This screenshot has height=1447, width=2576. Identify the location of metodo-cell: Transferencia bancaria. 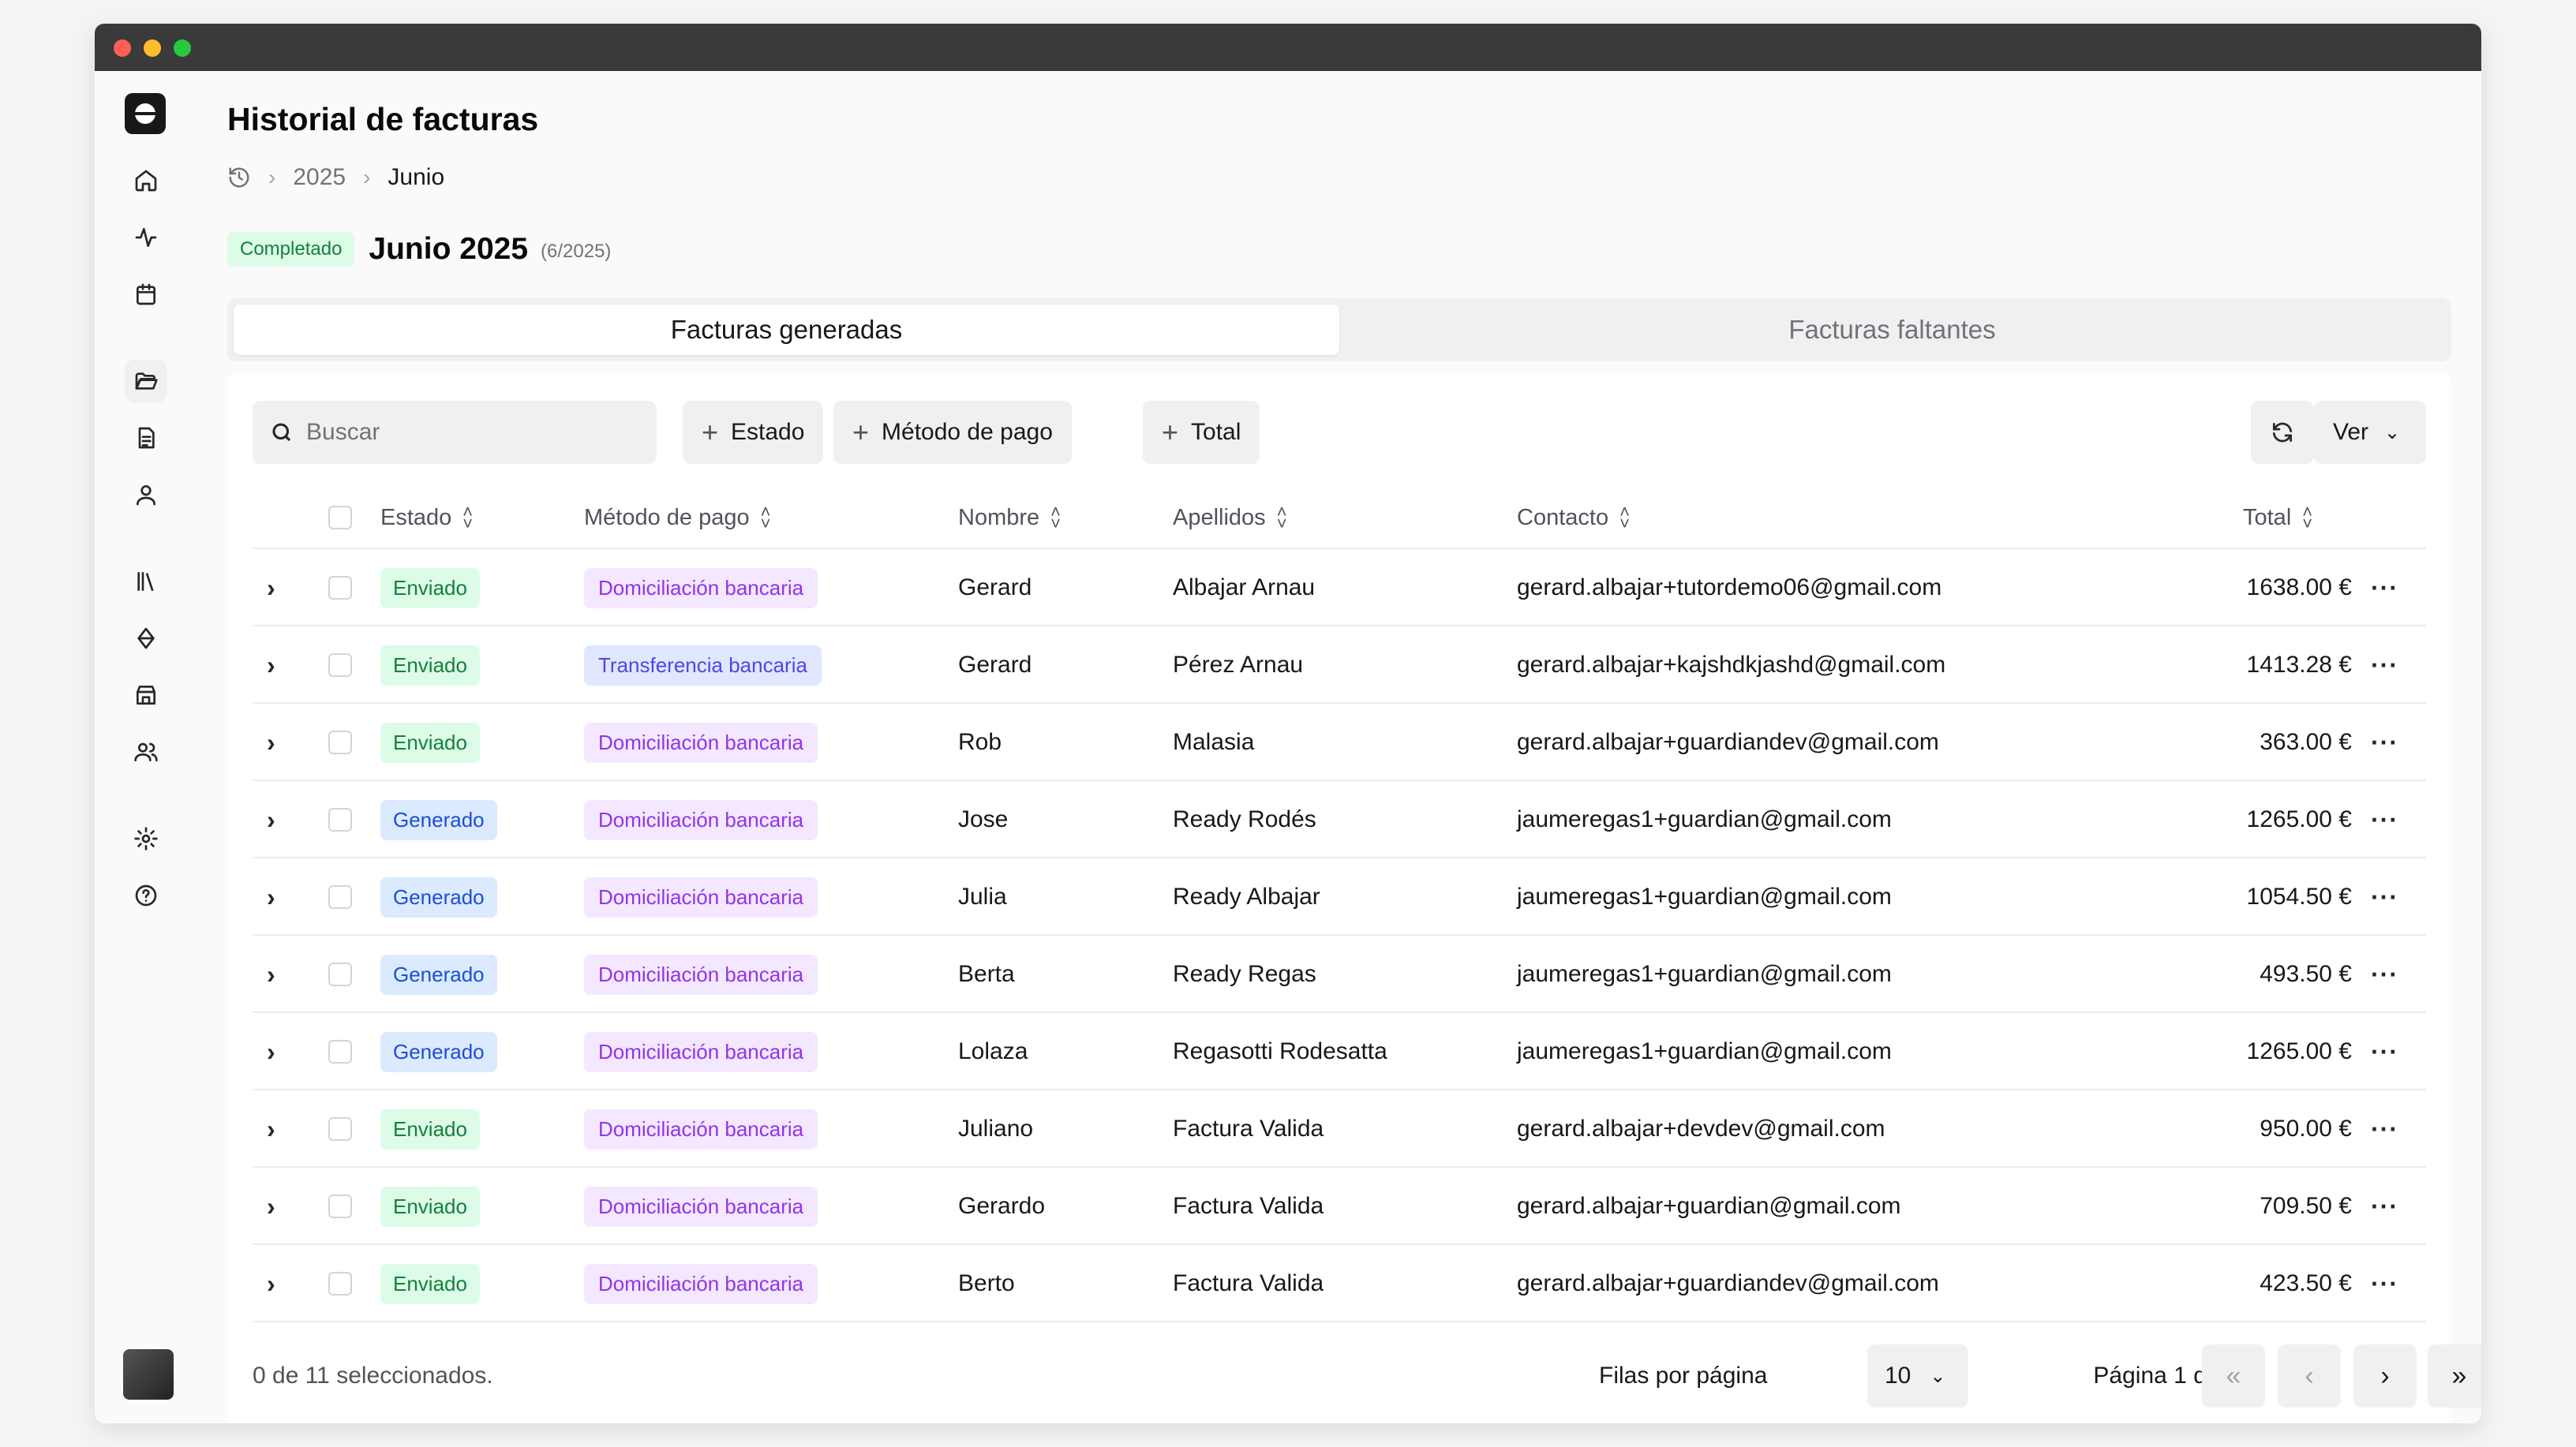
(703, 665).